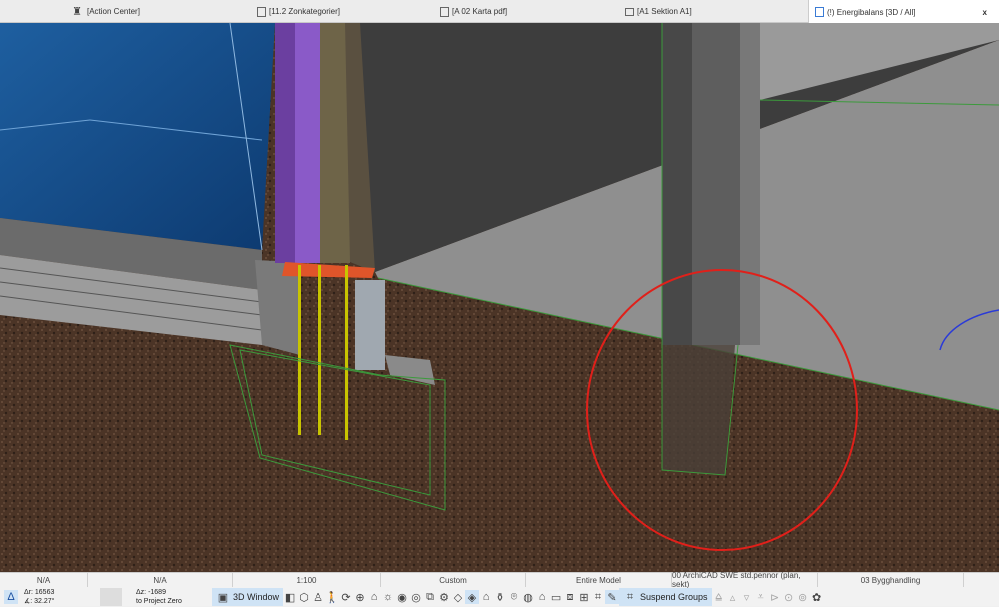  I want to click on camera-icon: ⌾, so click(514, 597).